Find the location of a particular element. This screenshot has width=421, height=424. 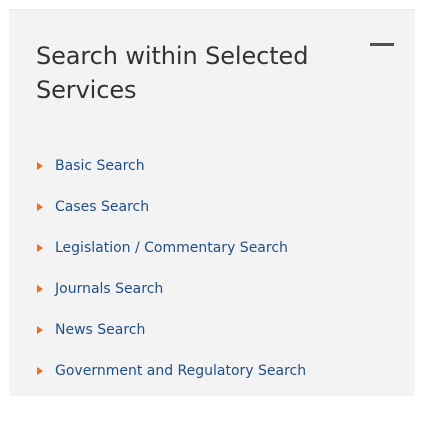

link-label: Basic Search is located at coordinates (100, 166).